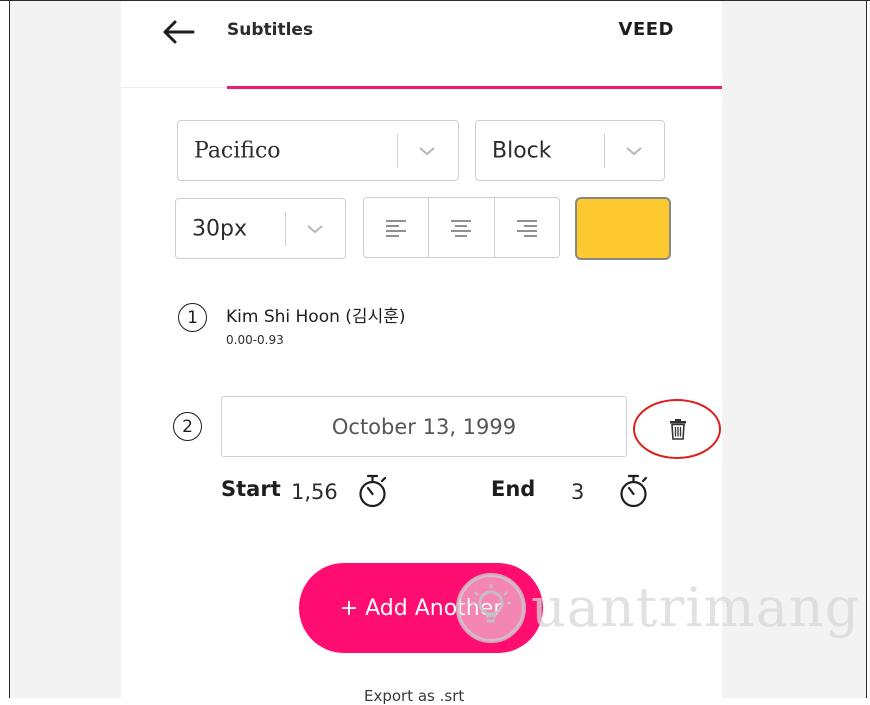  Describe the element at coordinates (314, 492) in the screenshot. I see `start-time-value: 1,56` at that location.